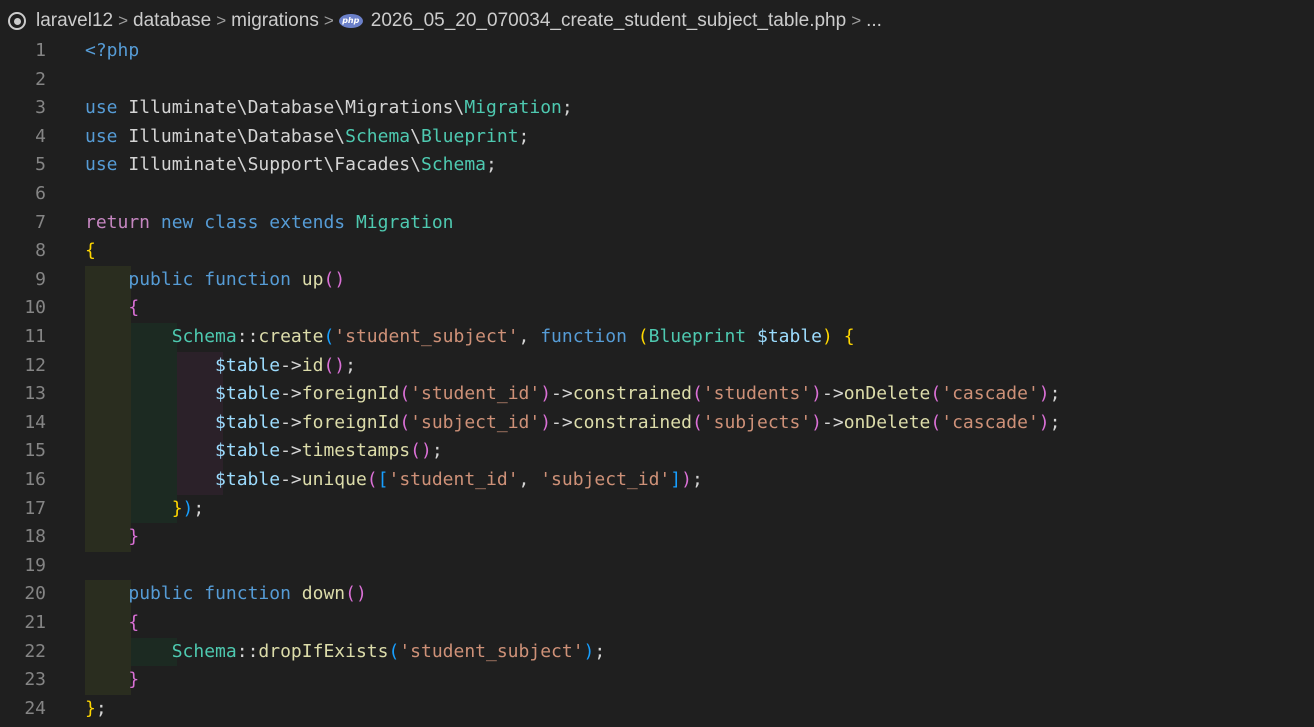  I want to click on line-number: 21, so click(35, 622).